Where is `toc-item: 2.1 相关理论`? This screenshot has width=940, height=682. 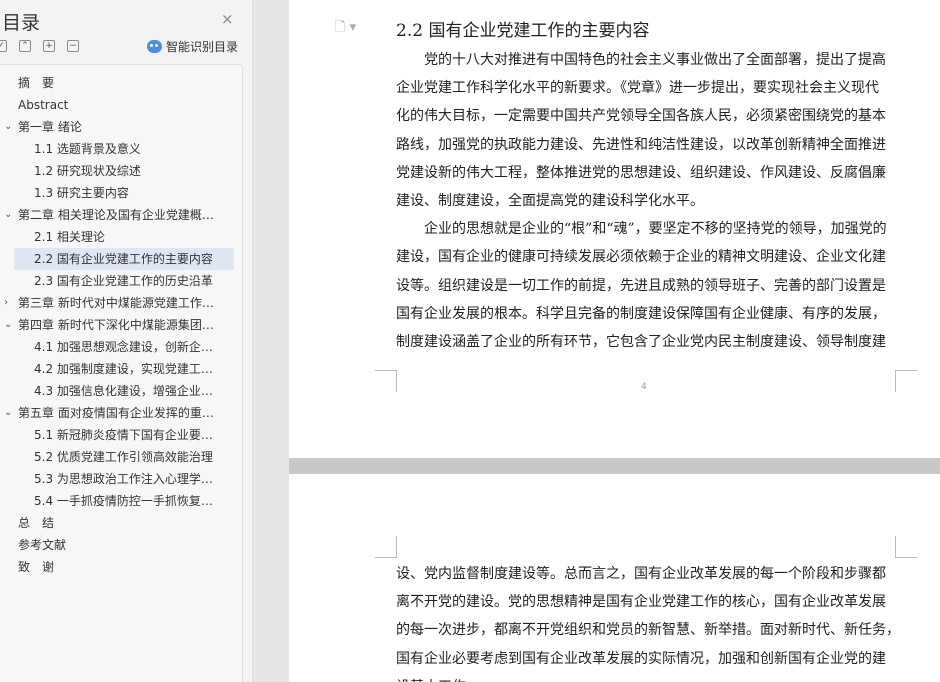 toc-item: 2.1 相关理论 is located at coordinates (128, 237).